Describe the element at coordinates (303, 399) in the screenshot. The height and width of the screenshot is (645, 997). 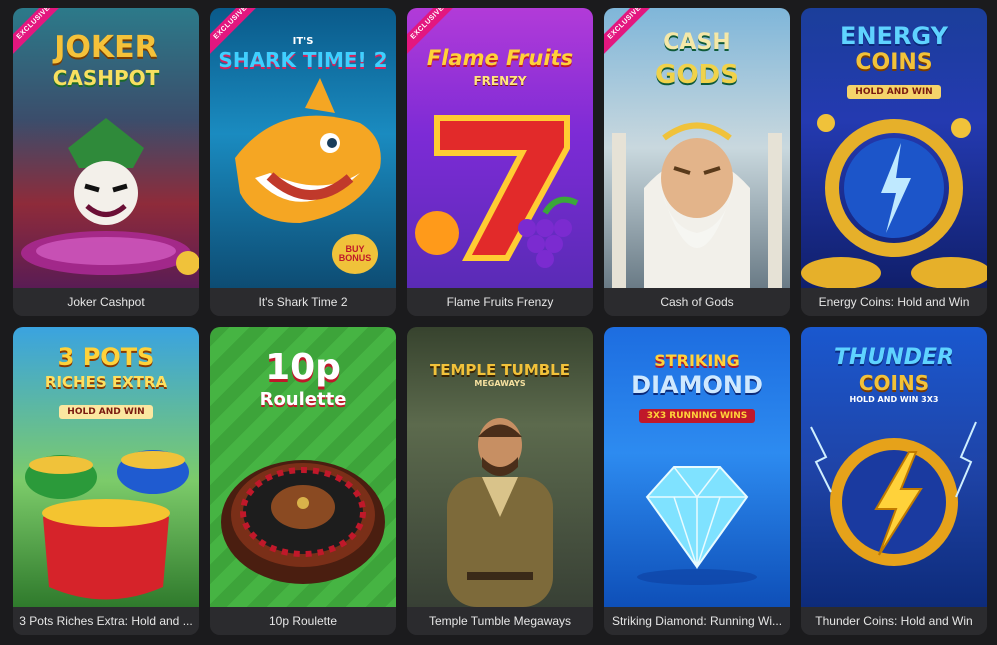
I see `game-logo-subtitle: Roulette` at that location.